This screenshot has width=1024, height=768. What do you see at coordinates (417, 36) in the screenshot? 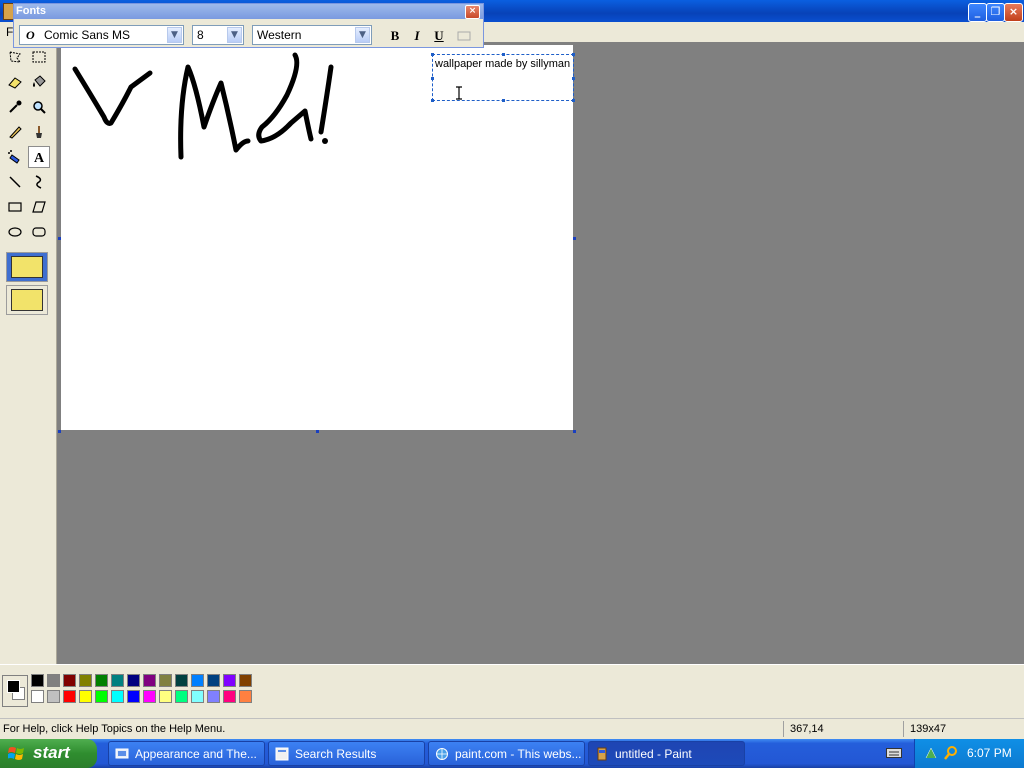
I see `italic-button: I` at bounding box center [417, 36].